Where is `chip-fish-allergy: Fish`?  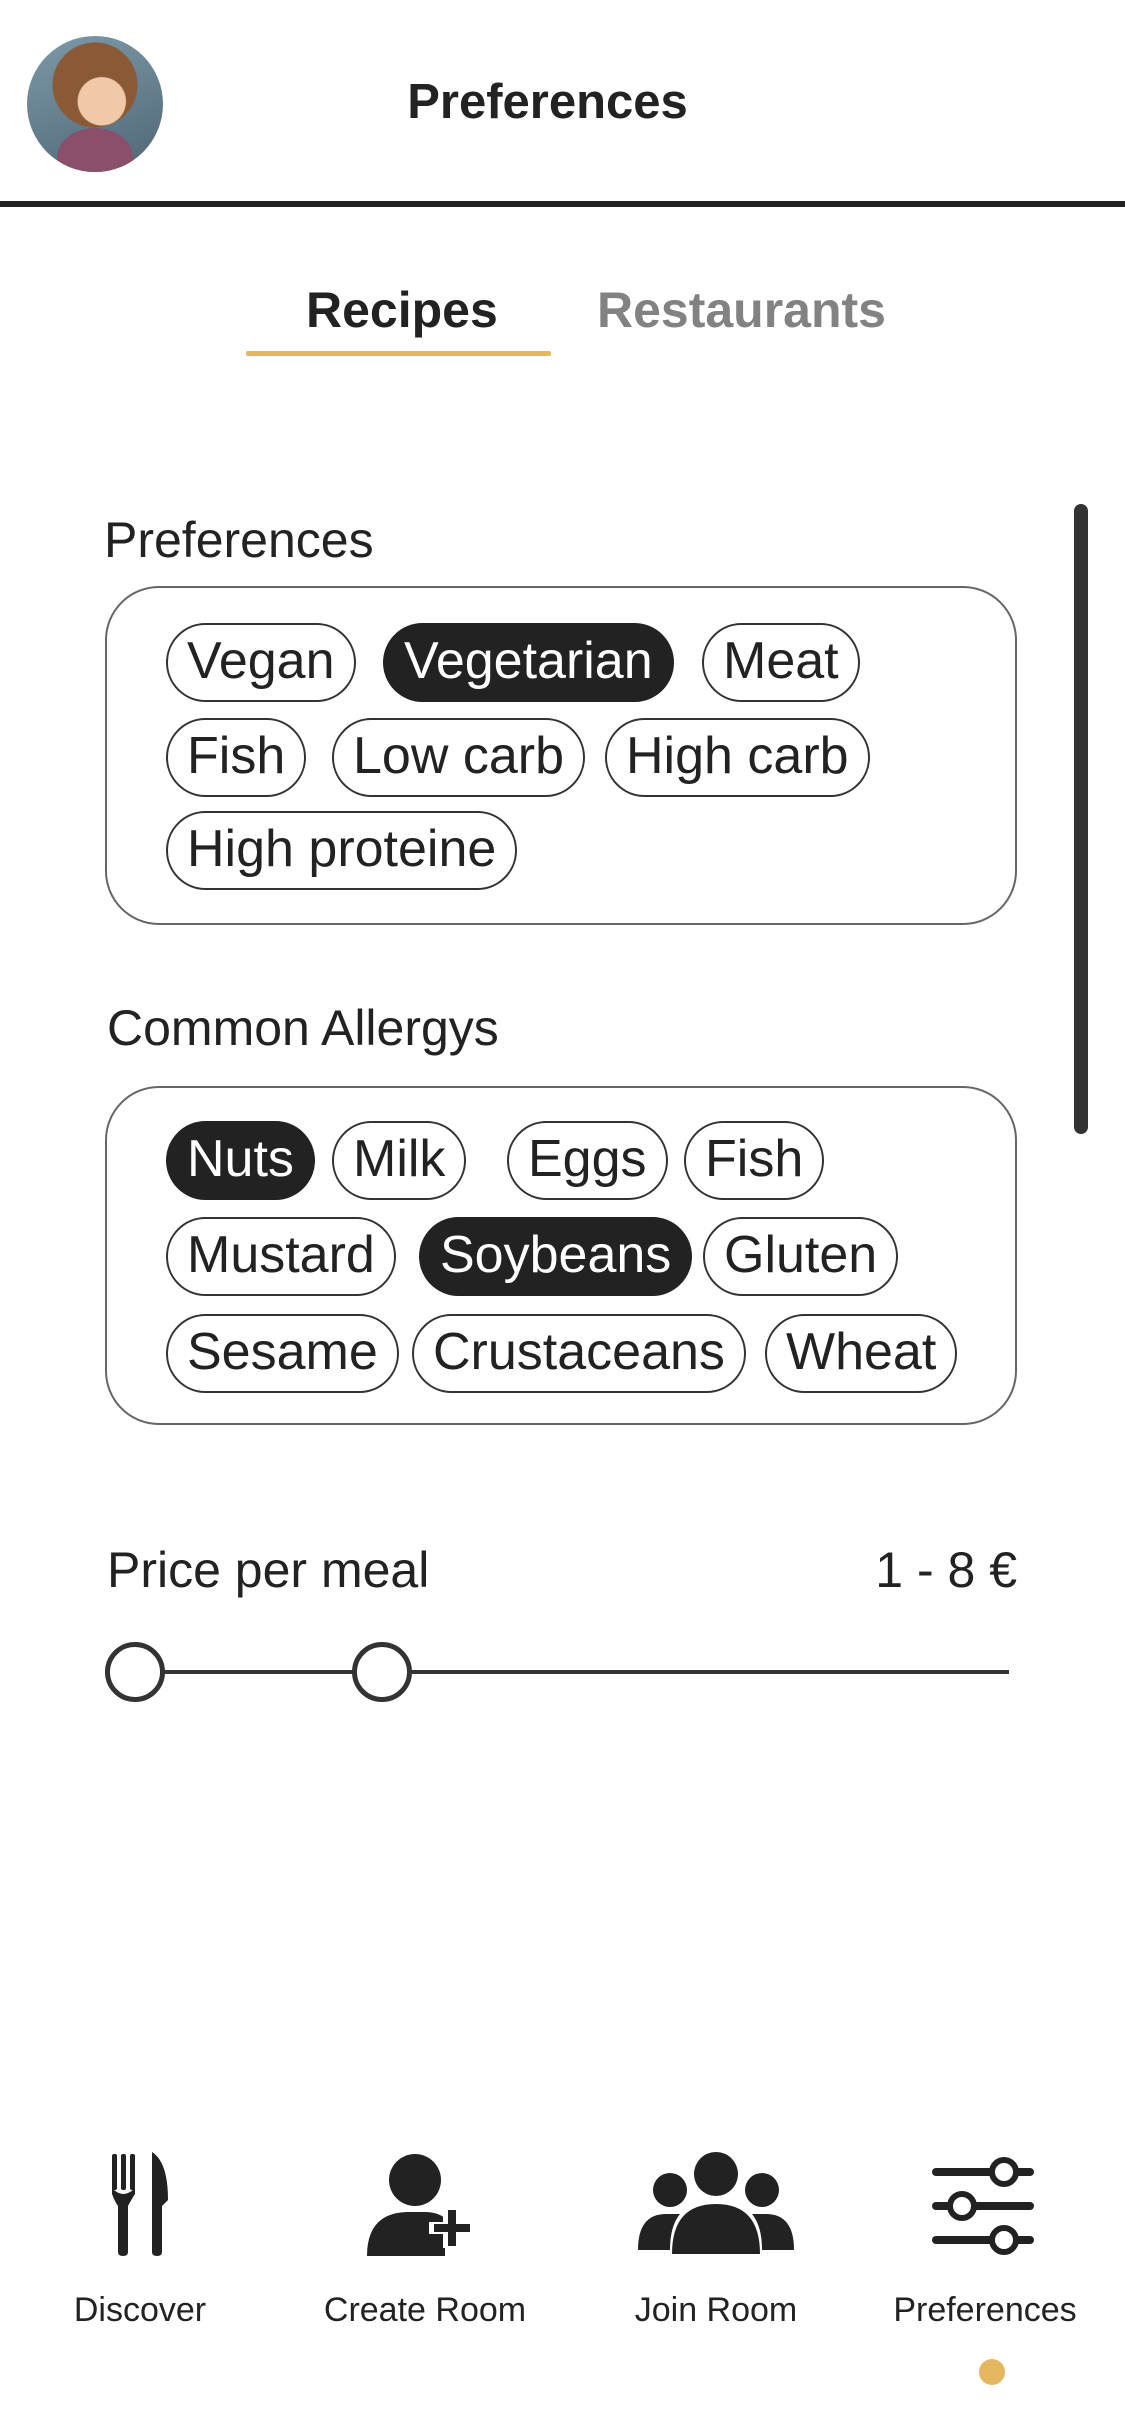
chip-fish-allergy: Fish is located at coordinates (754, 1160).